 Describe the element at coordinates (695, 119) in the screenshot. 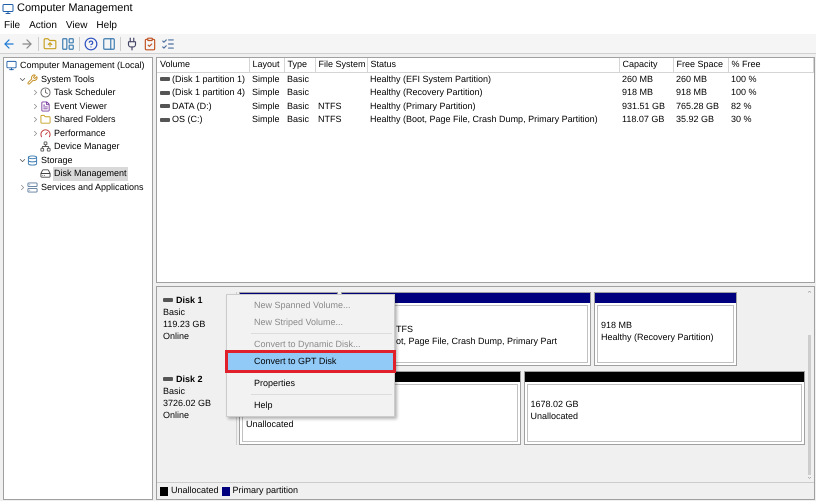

I see `table-cell: 35.92 GB` at that location.